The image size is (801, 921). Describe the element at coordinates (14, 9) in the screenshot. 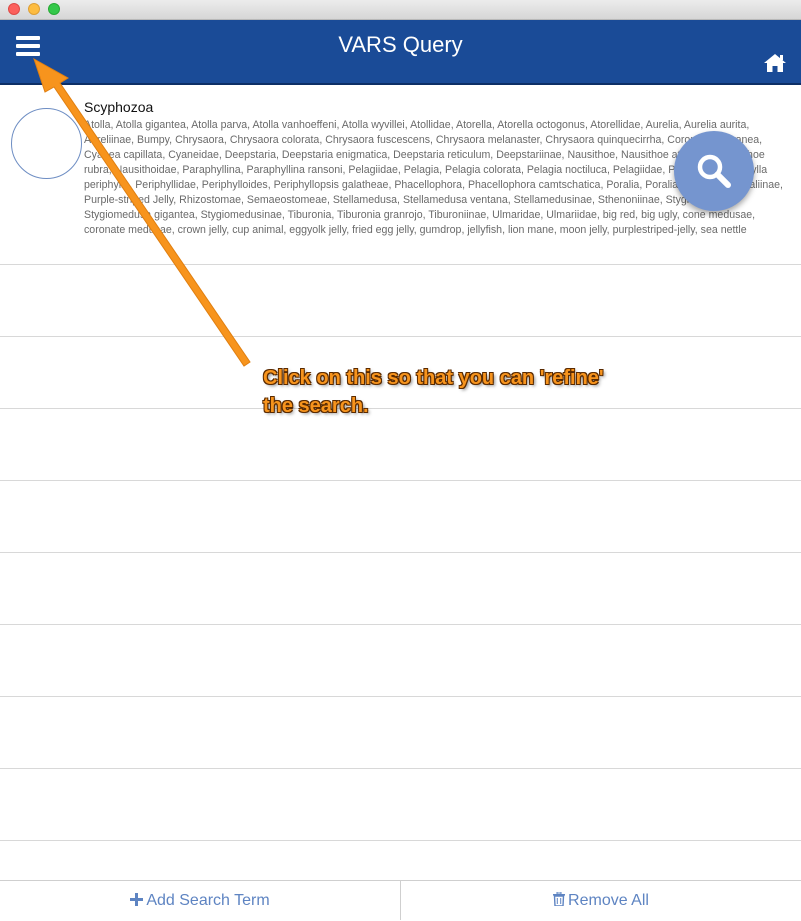

I see `window-close-button` at that location.